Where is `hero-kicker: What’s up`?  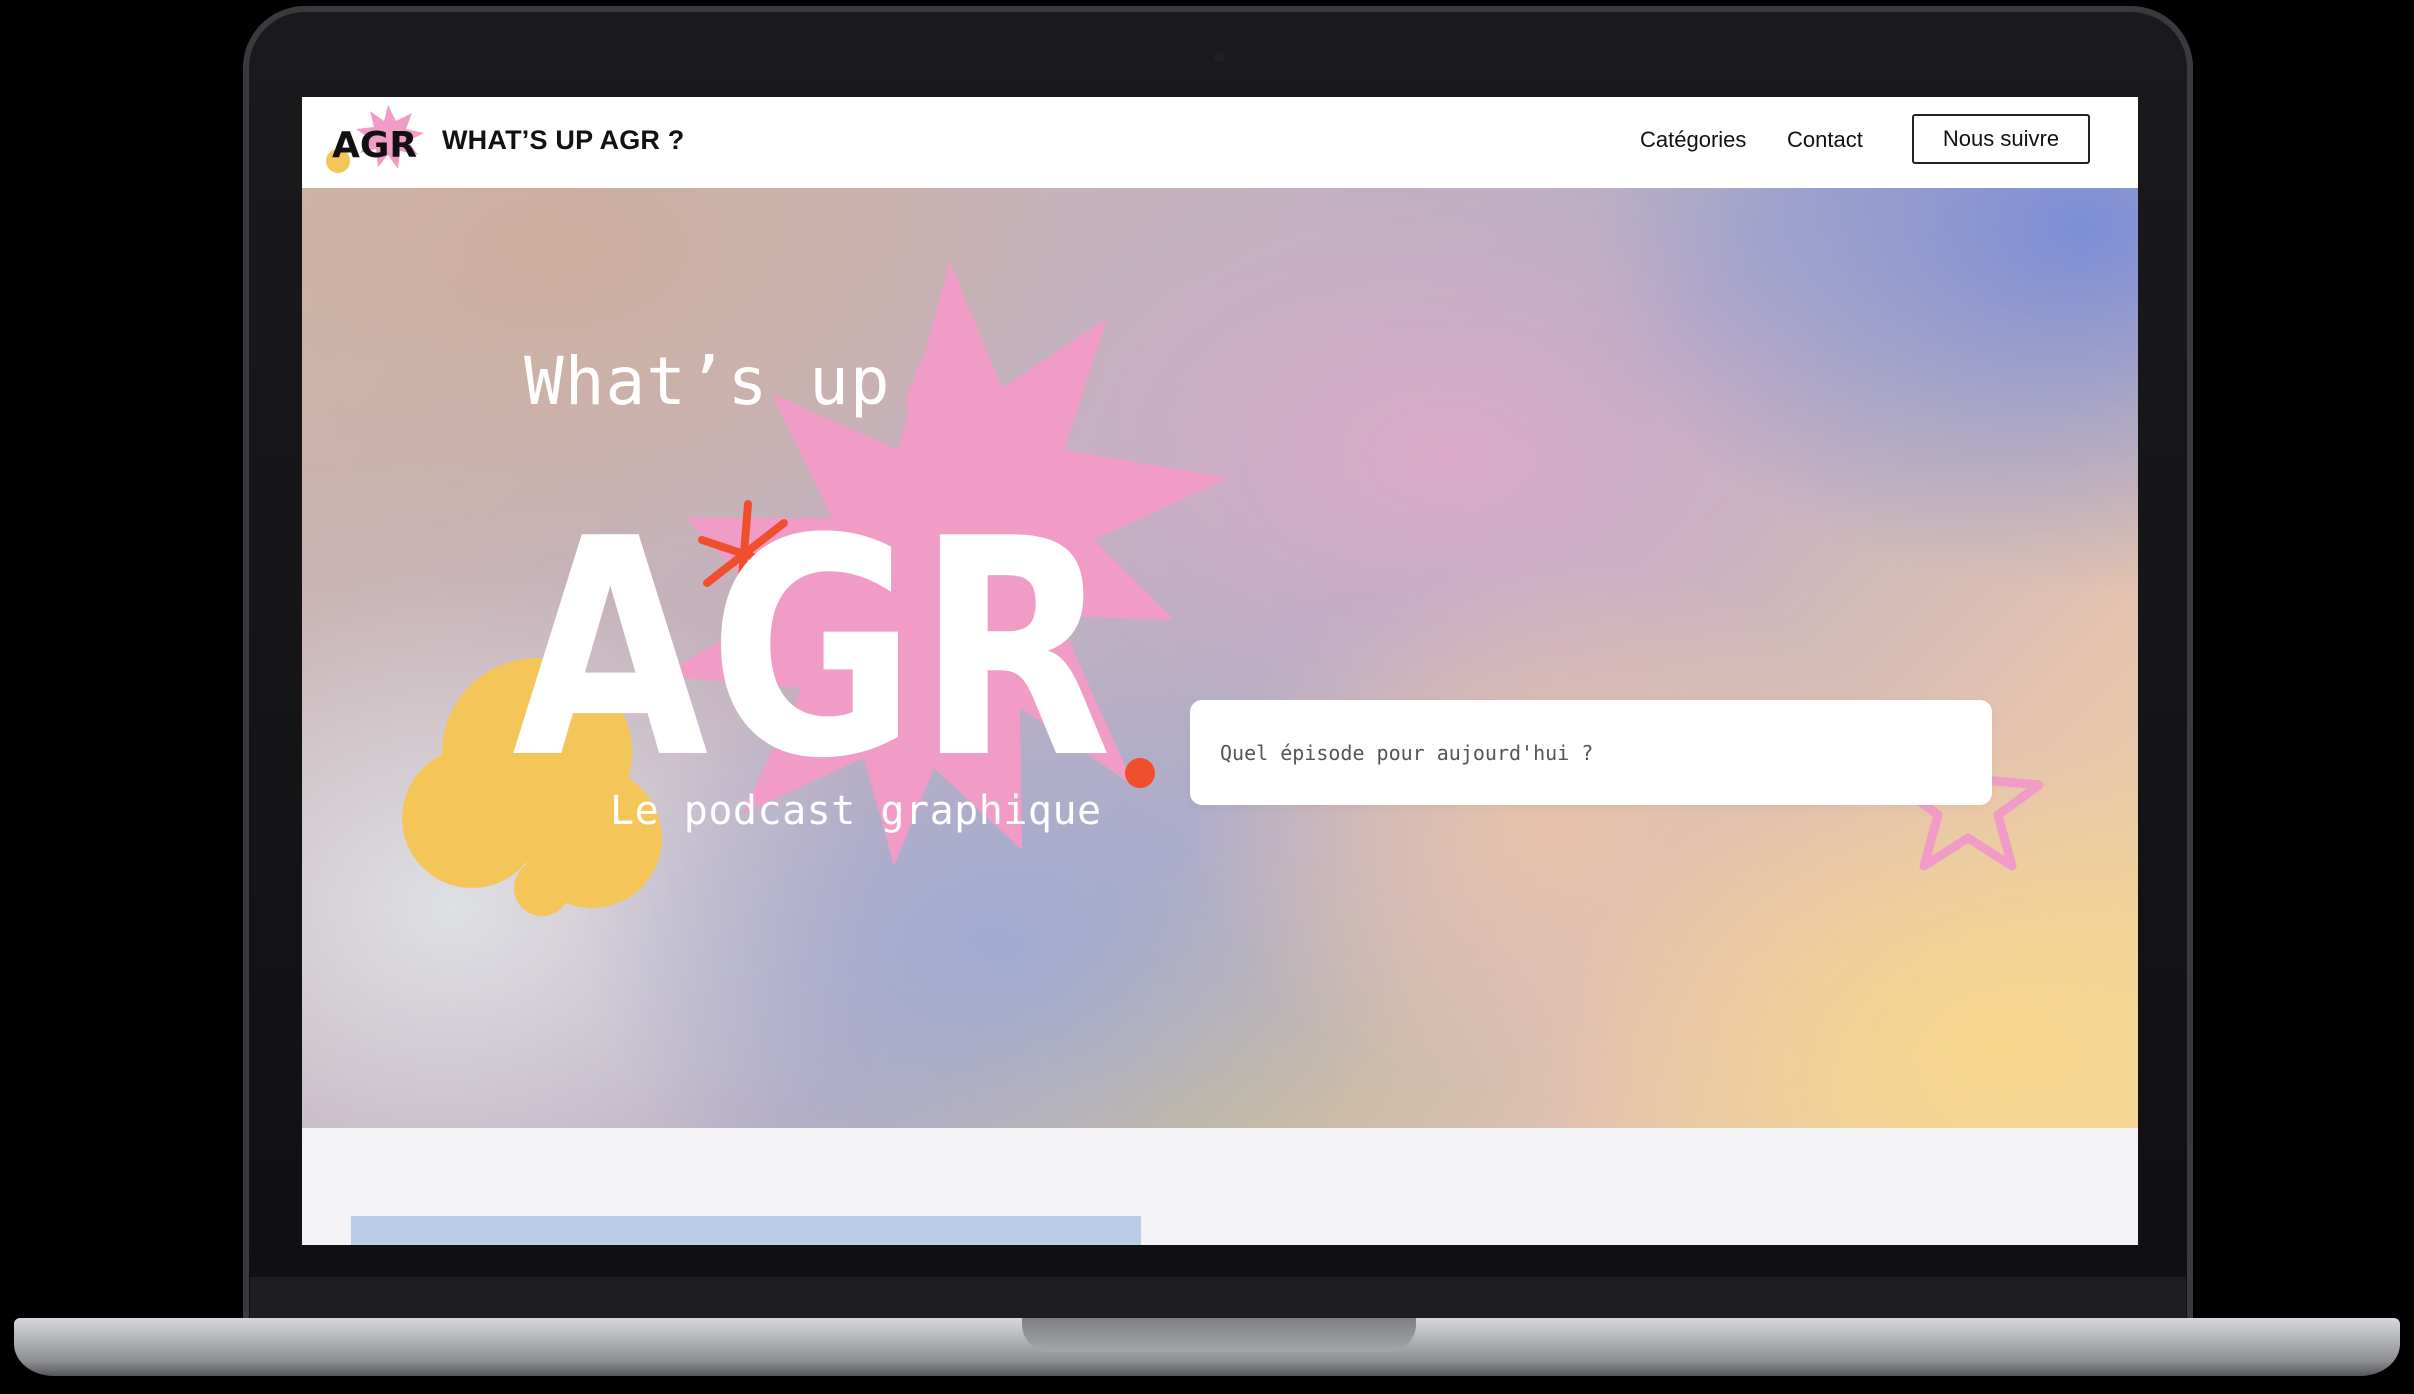
hero-kicker: What’s up is located at coordinates (707, 381).